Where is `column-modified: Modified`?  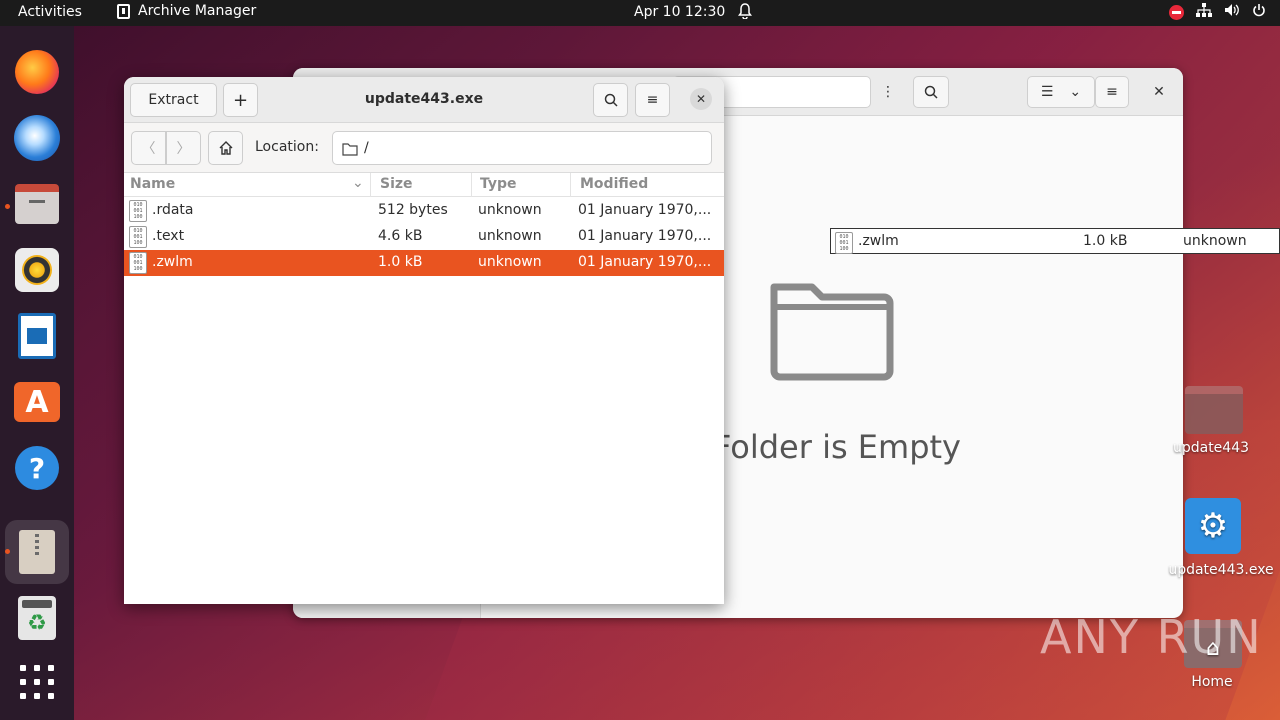
column-modified: Modified is located at coordinates (614, 184).